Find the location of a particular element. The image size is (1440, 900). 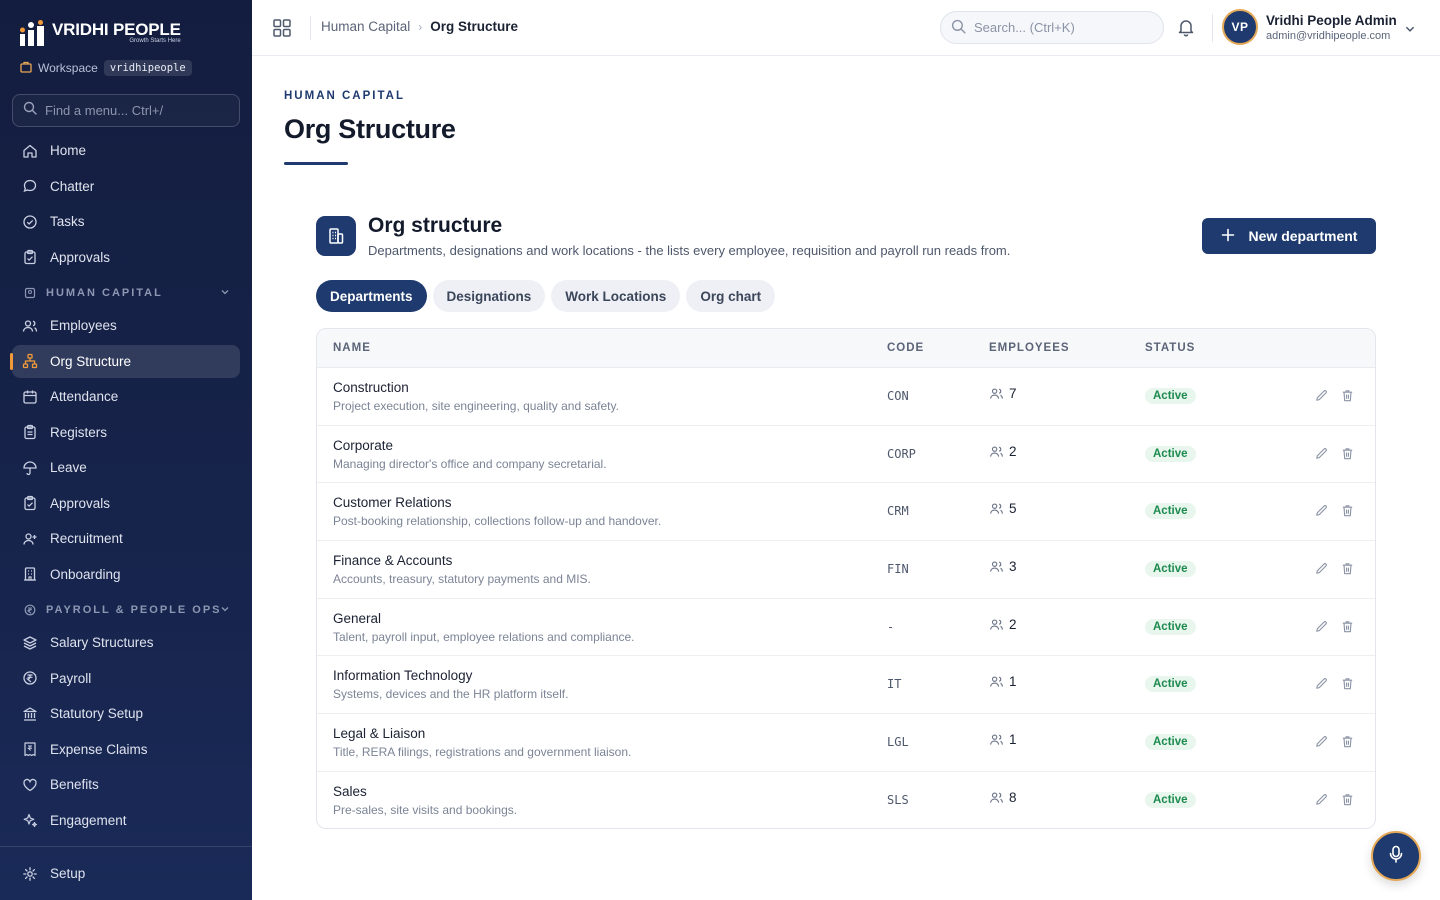

column-header-name: NAME is located at coordinates (352, 348).